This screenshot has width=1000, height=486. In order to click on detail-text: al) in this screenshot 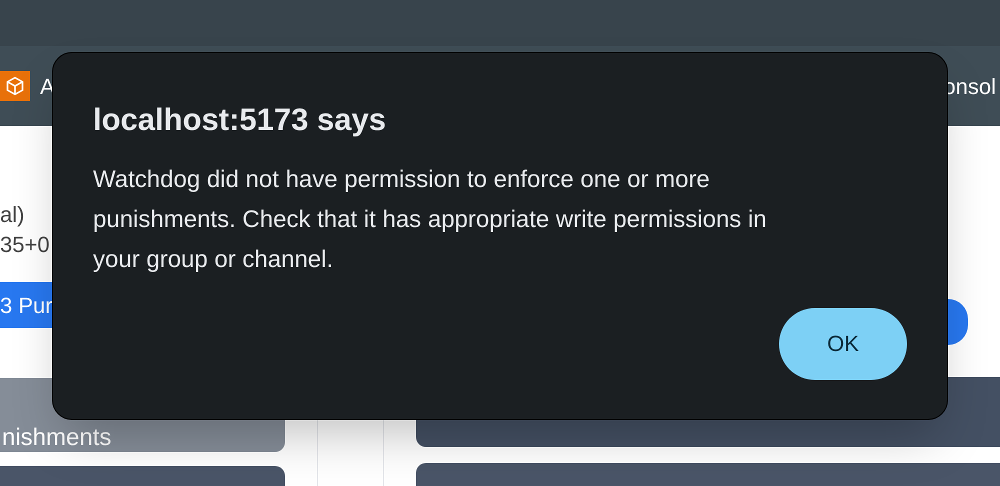, I will do `click(12, 215)`.